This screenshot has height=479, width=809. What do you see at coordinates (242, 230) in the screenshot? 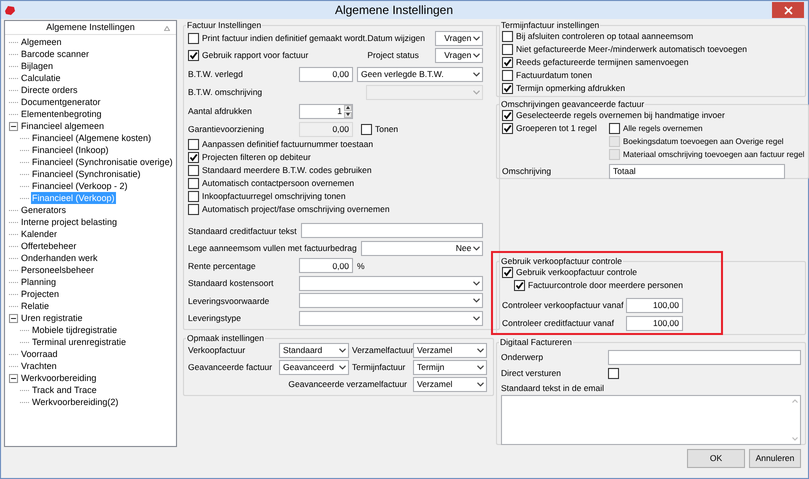
I see `field-label: Standaard creditfactuur tekst` at bounding box center [242, 230].